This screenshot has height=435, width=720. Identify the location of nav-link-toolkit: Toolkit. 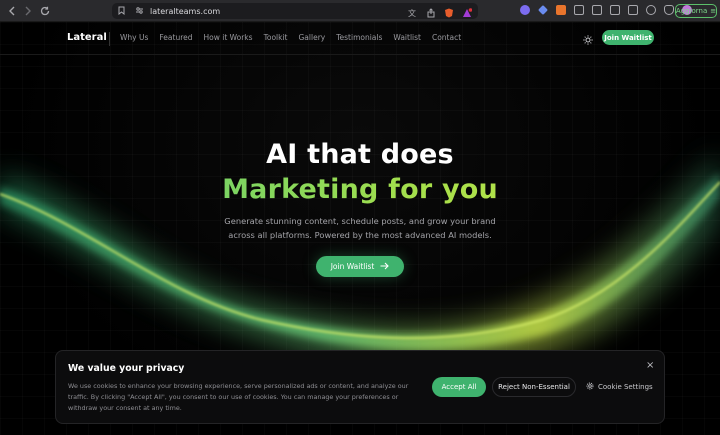
(276, 37).